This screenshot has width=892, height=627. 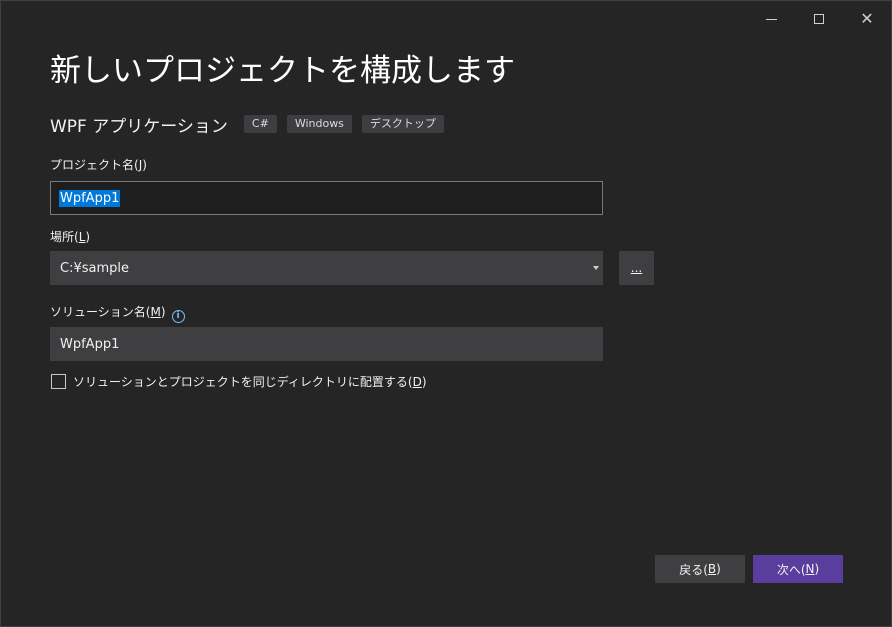 I want to click on close-icon: ✕, so click(x=867, y=18).